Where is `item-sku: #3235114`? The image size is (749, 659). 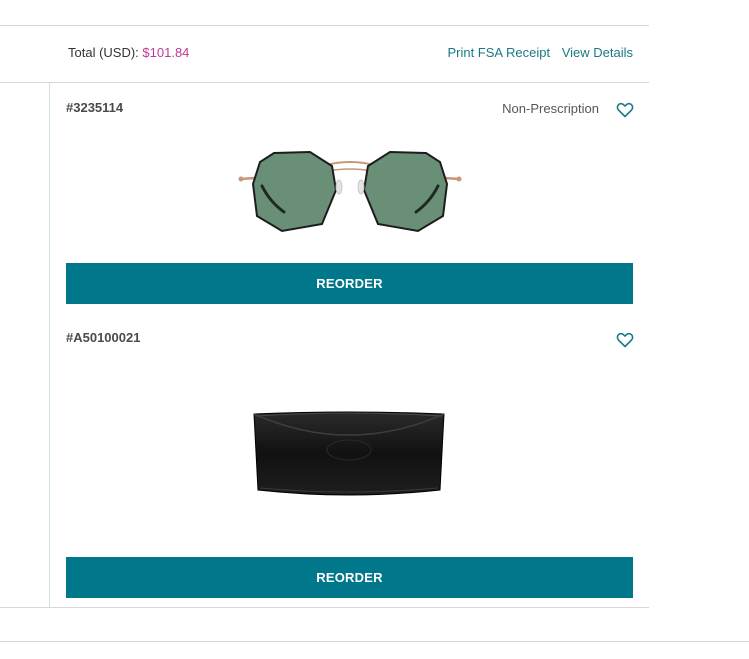
item-sku: #3235114 is located at coordinates (95, 107).